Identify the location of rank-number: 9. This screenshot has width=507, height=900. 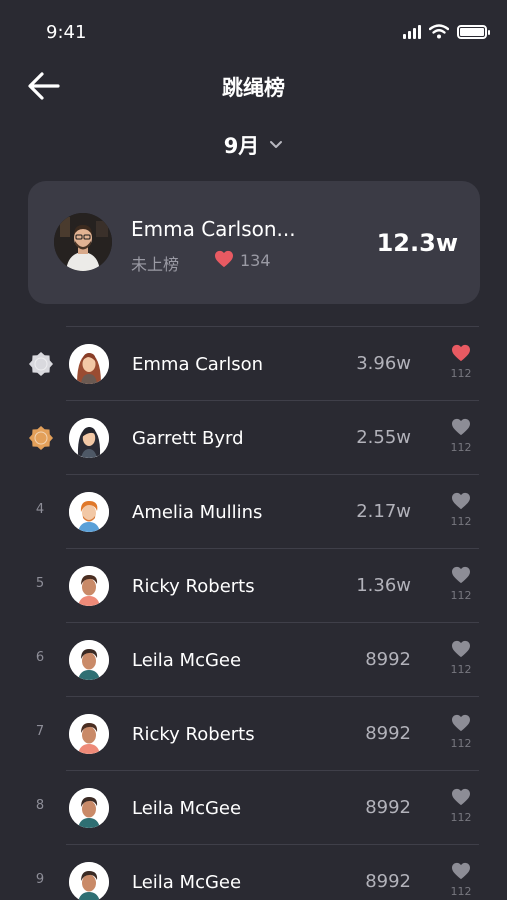
(40, 879).